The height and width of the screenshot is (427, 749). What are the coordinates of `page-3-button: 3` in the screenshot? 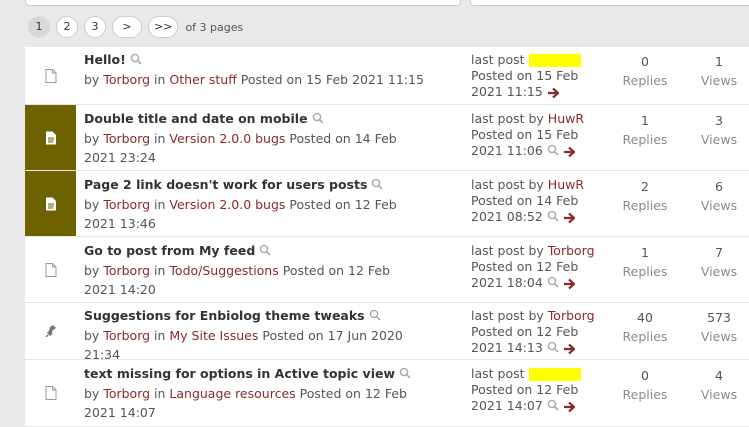 It's located at (95, 27).